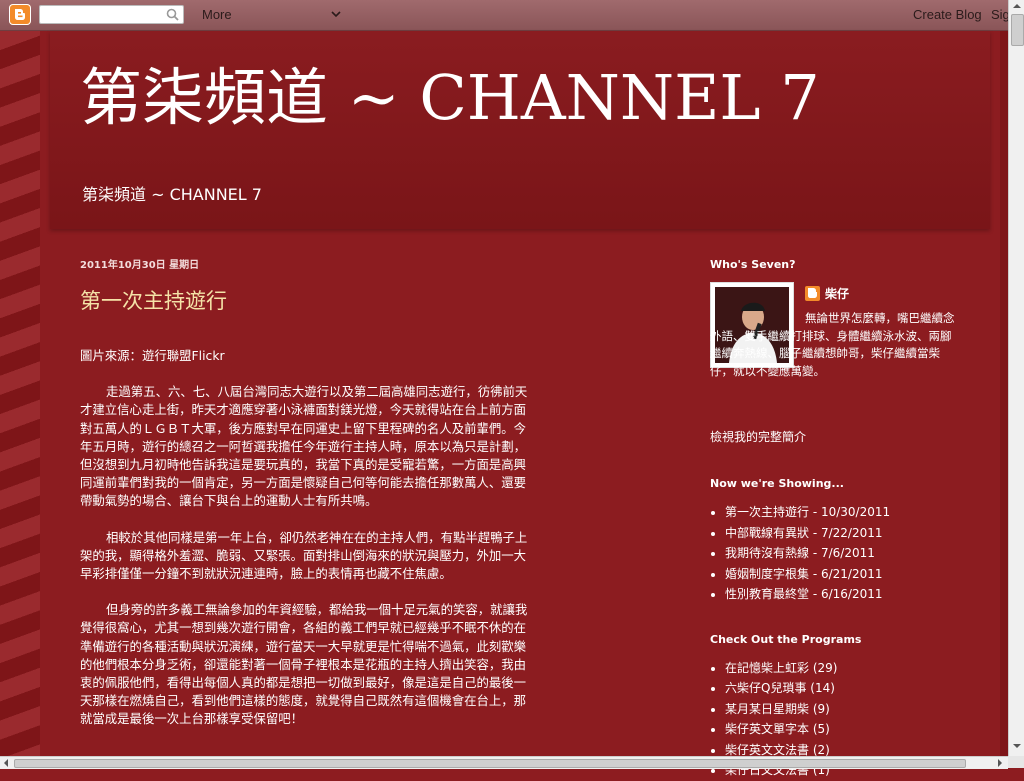 The height and width of the screenshot is (781, 1024). I want to click on create-blog-link: Create Blog, so click(947, 14).